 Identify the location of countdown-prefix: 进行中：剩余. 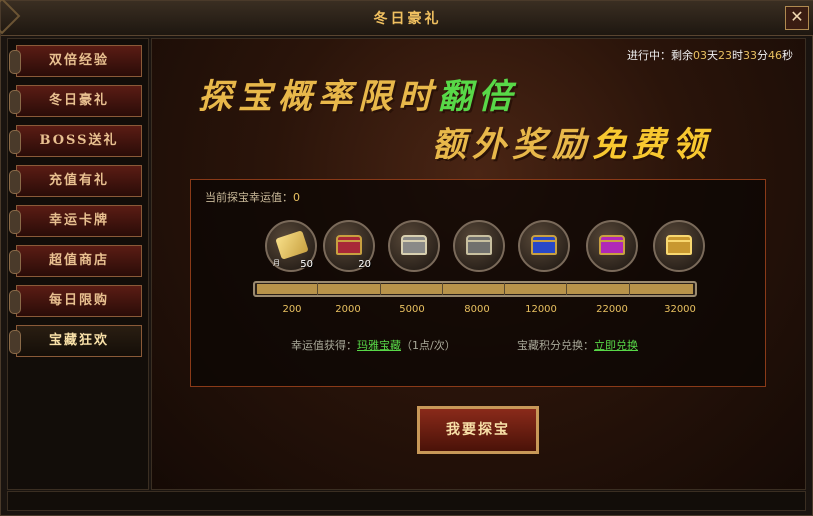
(660, 55).